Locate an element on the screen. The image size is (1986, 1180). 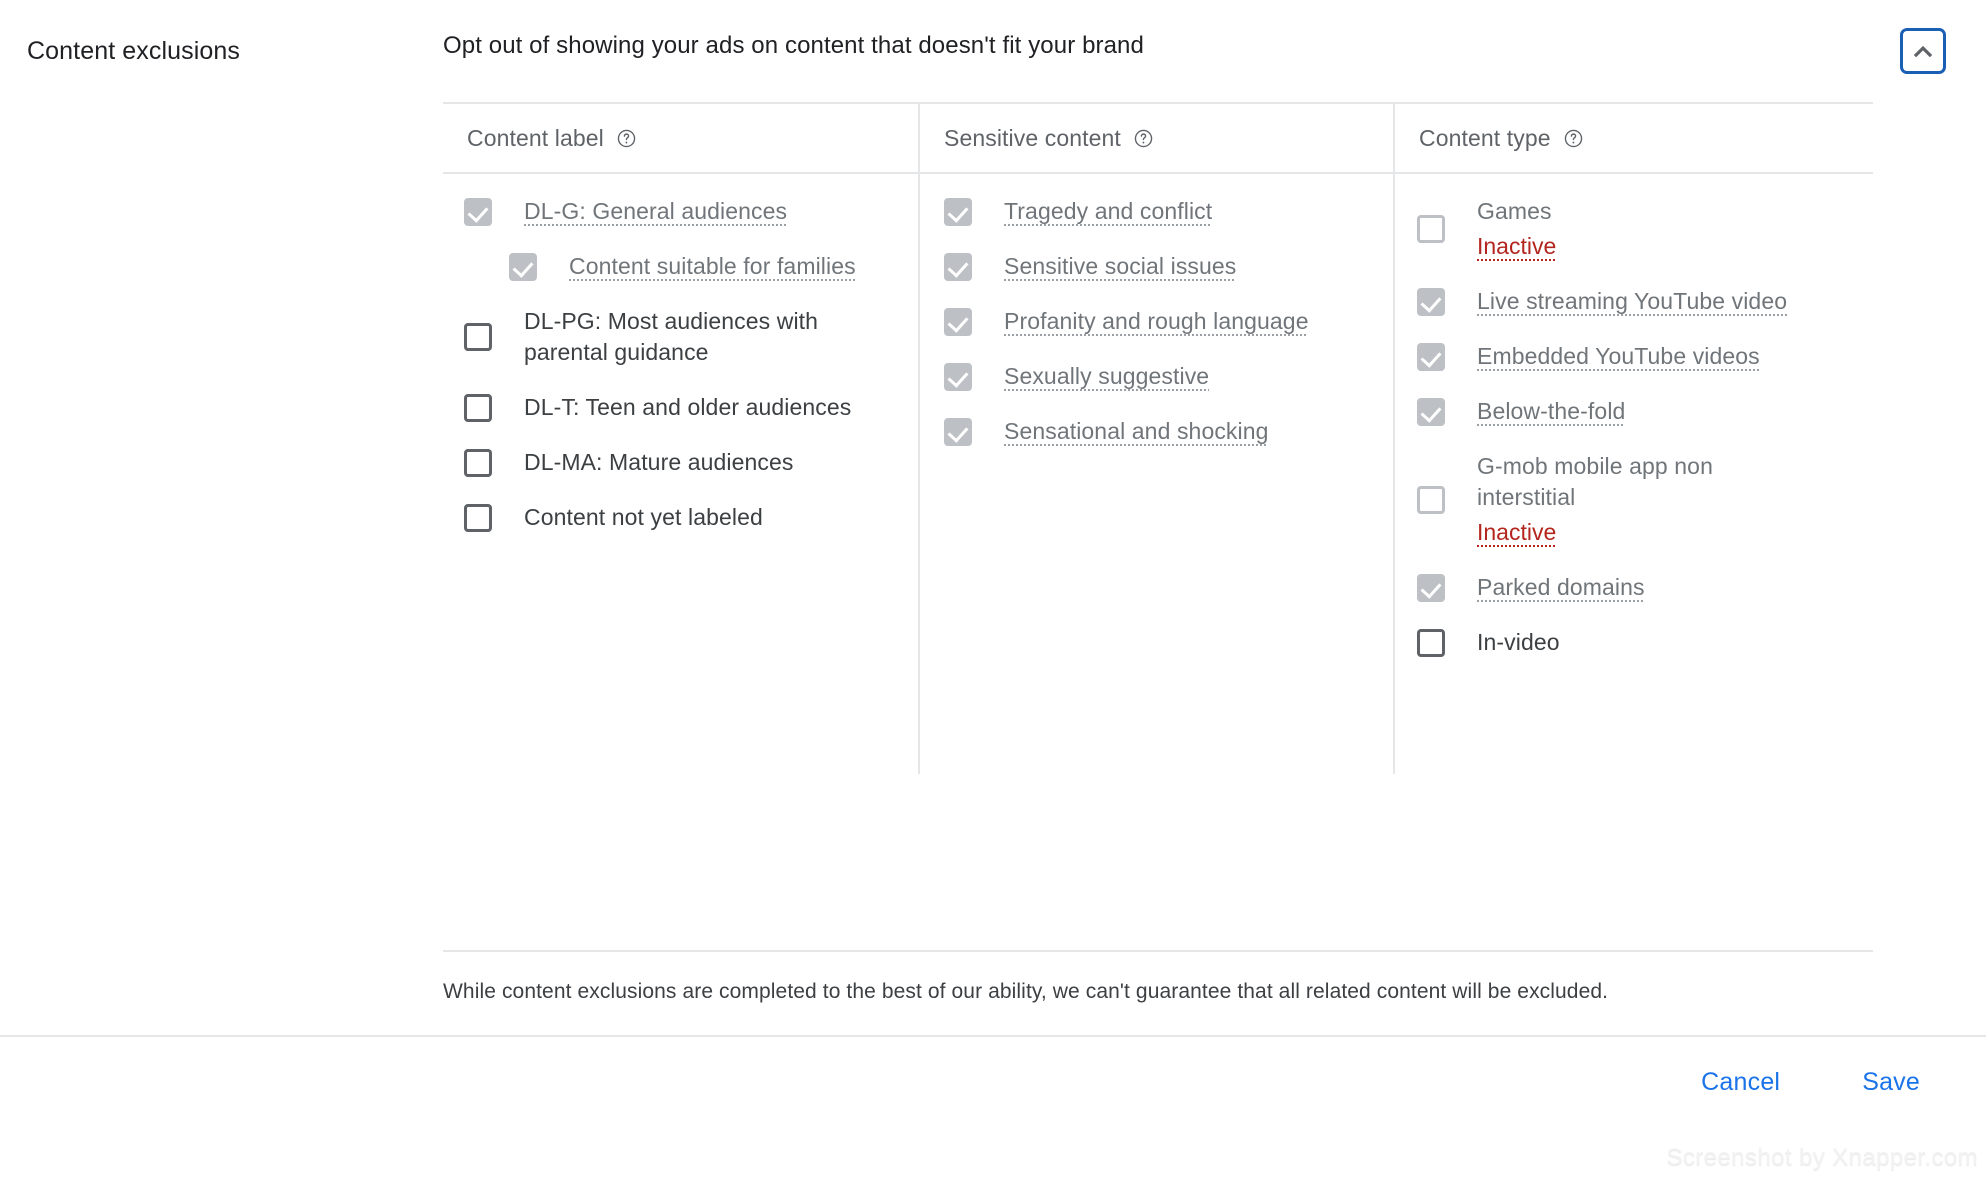
checkbox-label: Tragedy and conflict is located at coordinates (1108, 211).